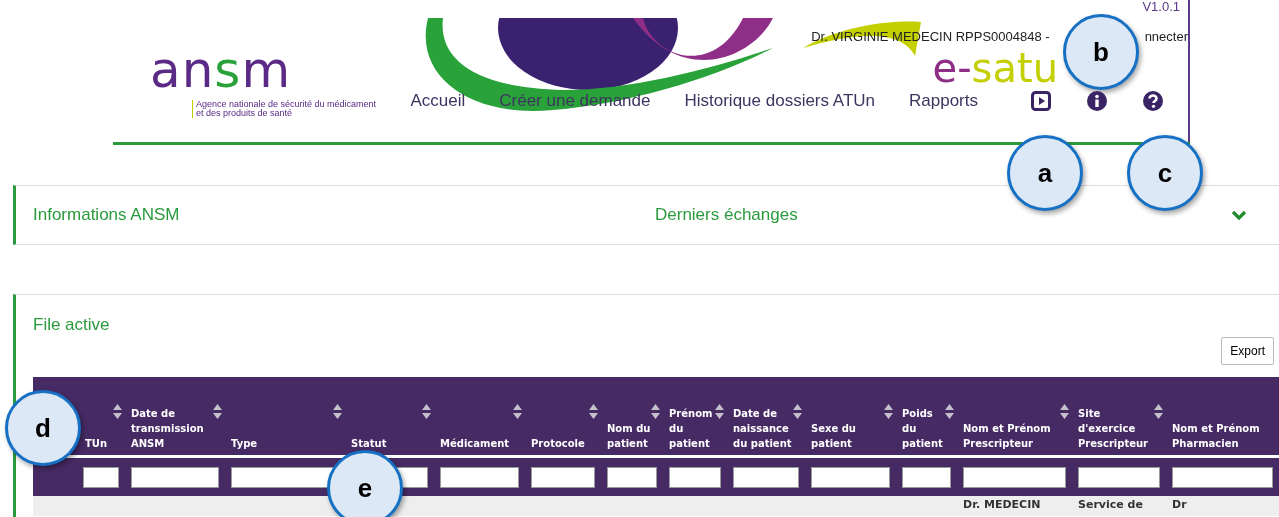  Describe the element at coordinates (286, 104) in the screenshot. I see `tagline-text: Agence nationale de sécurité du médicament` at that location.